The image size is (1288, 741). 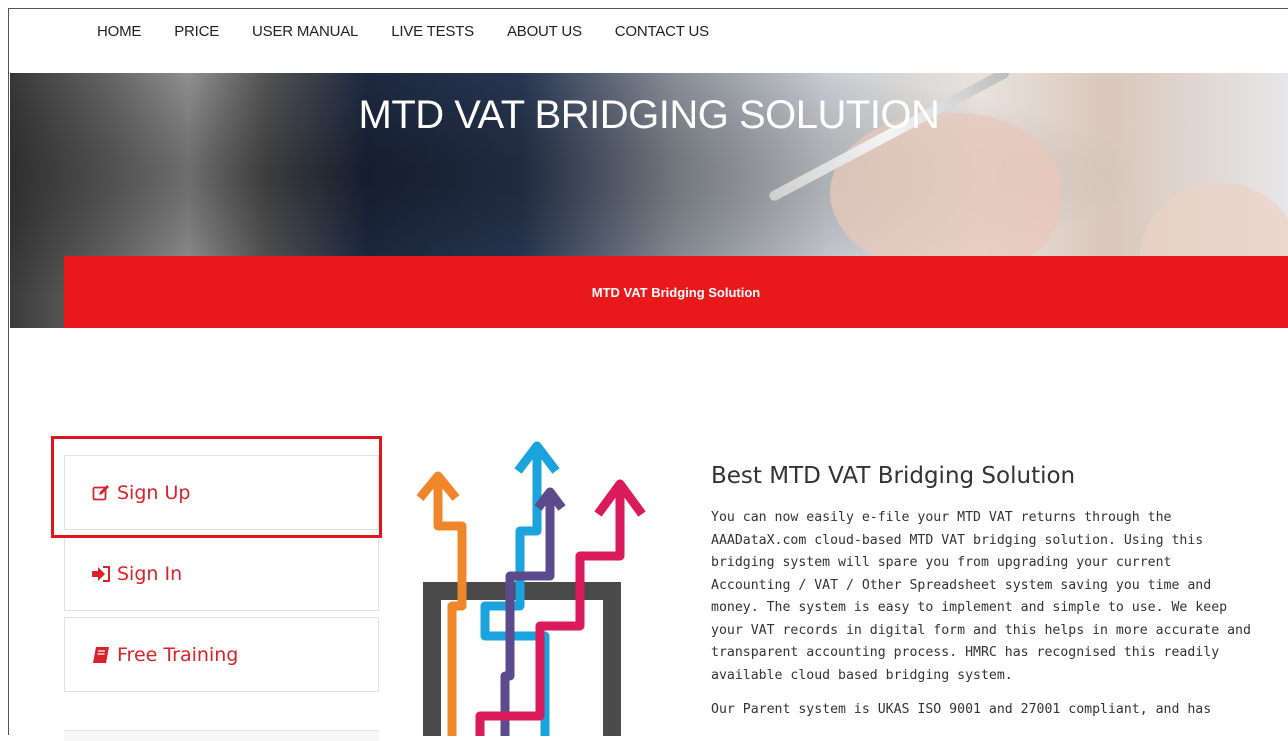 I want to click on book-icon, so click(x=101, y=655).